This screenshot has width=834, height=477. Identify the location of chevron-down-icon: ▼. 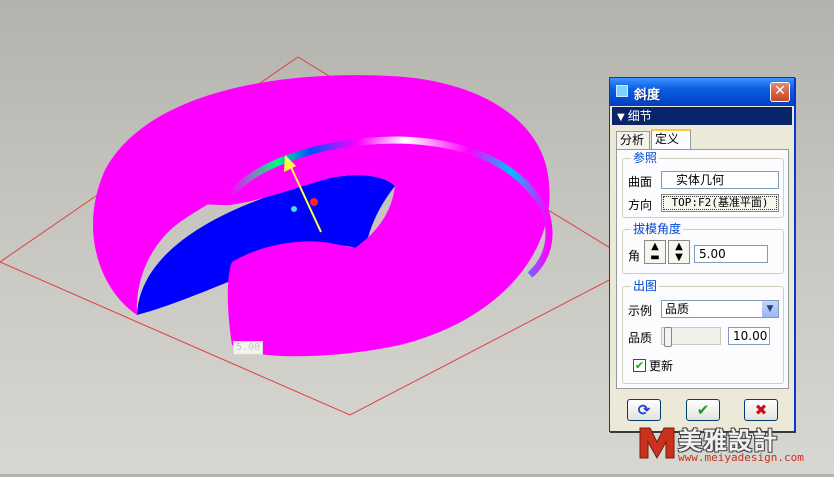
(770, 309).